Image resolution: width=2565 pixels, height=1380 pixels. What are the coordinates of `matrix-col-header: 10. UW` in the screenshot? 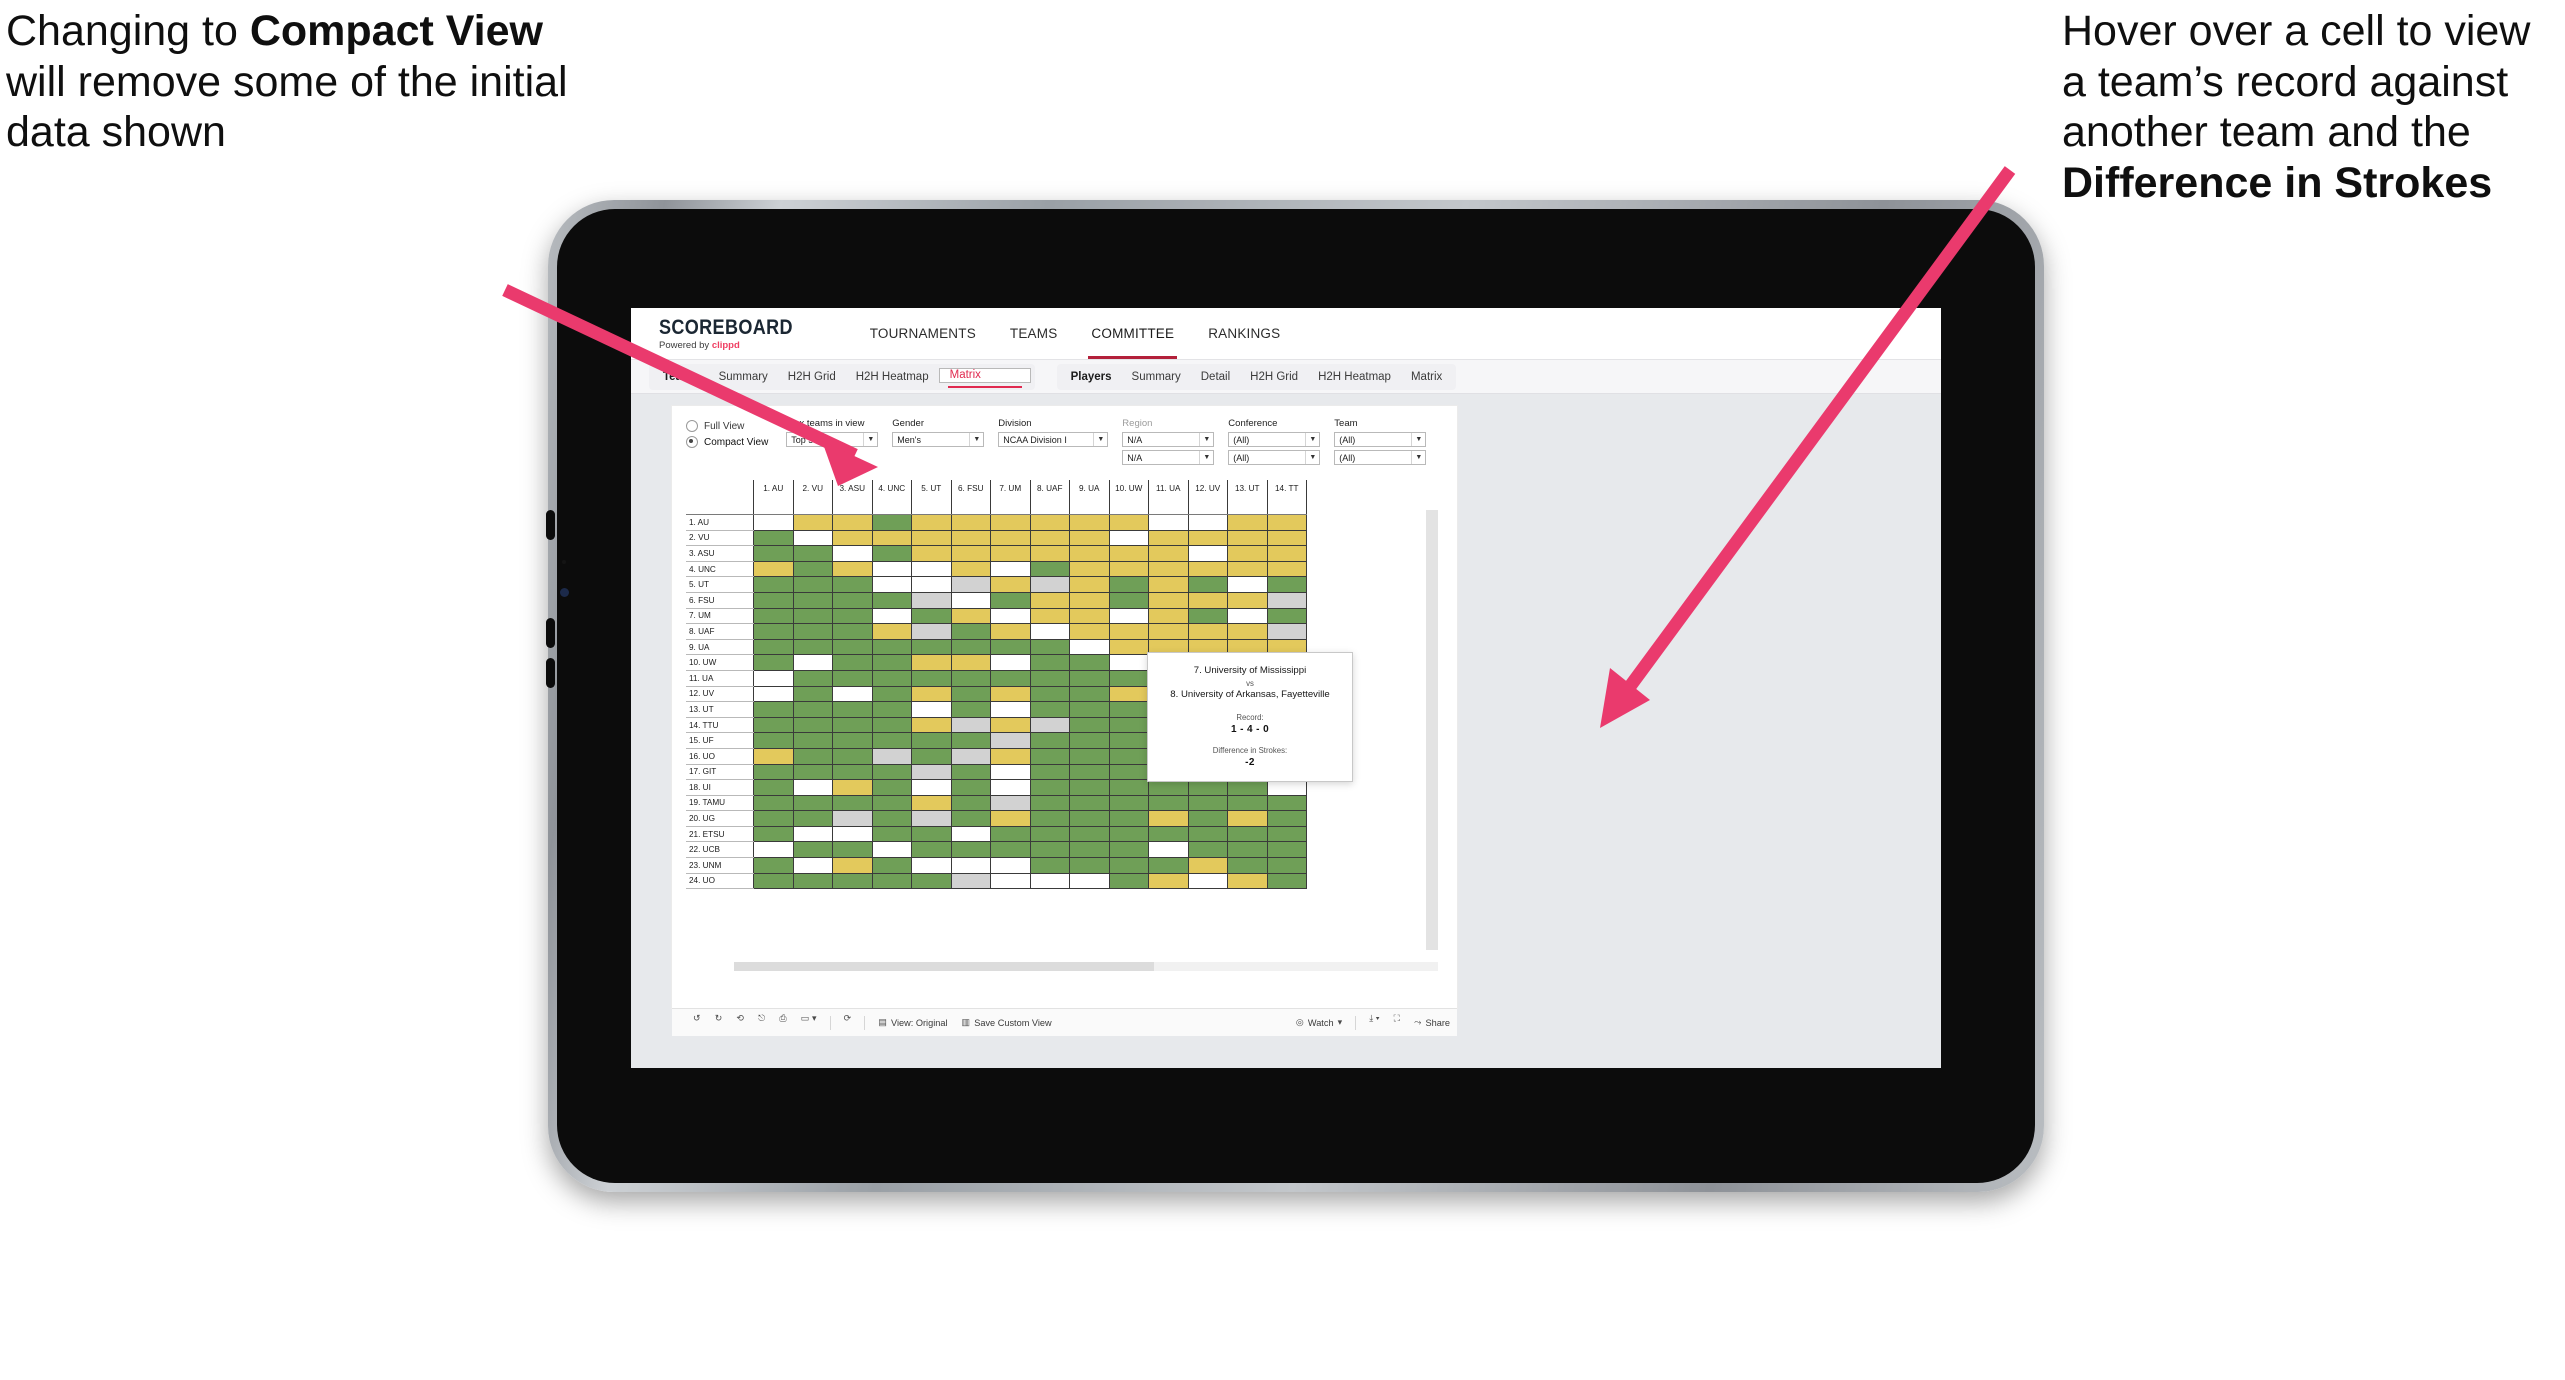 It's located at (1128, 497).